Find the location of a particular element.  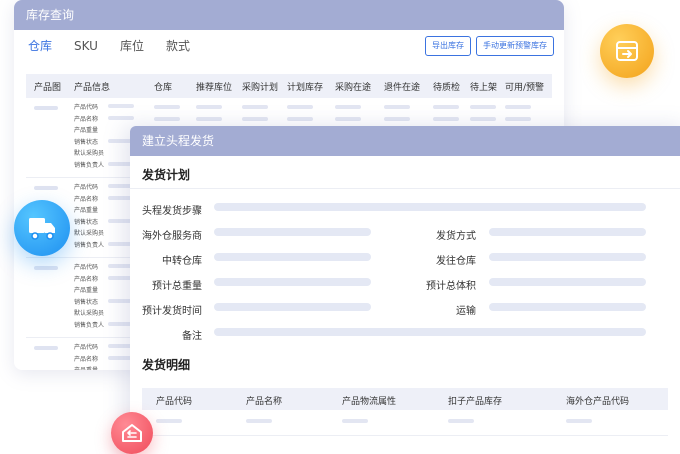

col-header: 退件在途 is located at coordinates (402, 88).